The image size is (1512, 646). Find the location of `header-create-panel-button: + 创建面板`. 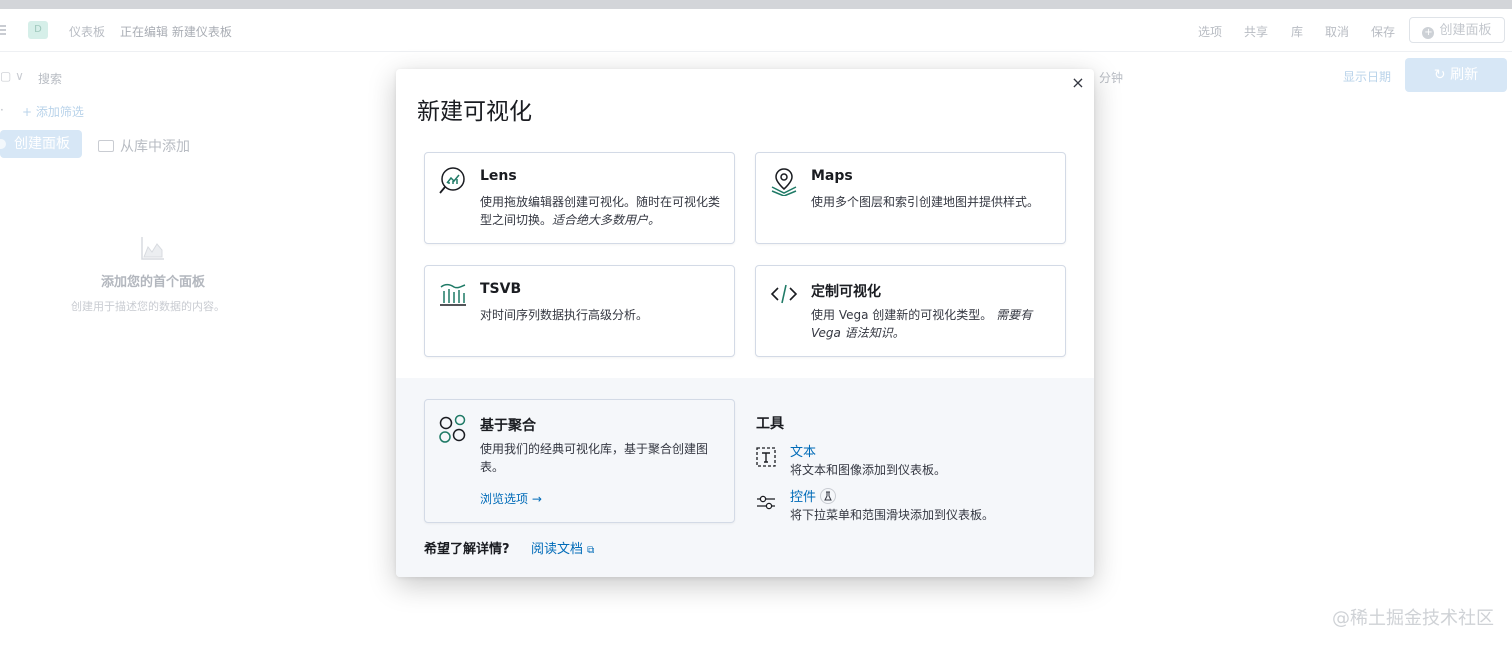

header-create-panel-button: + 创建面板 is located at coordinates (1457, 30).